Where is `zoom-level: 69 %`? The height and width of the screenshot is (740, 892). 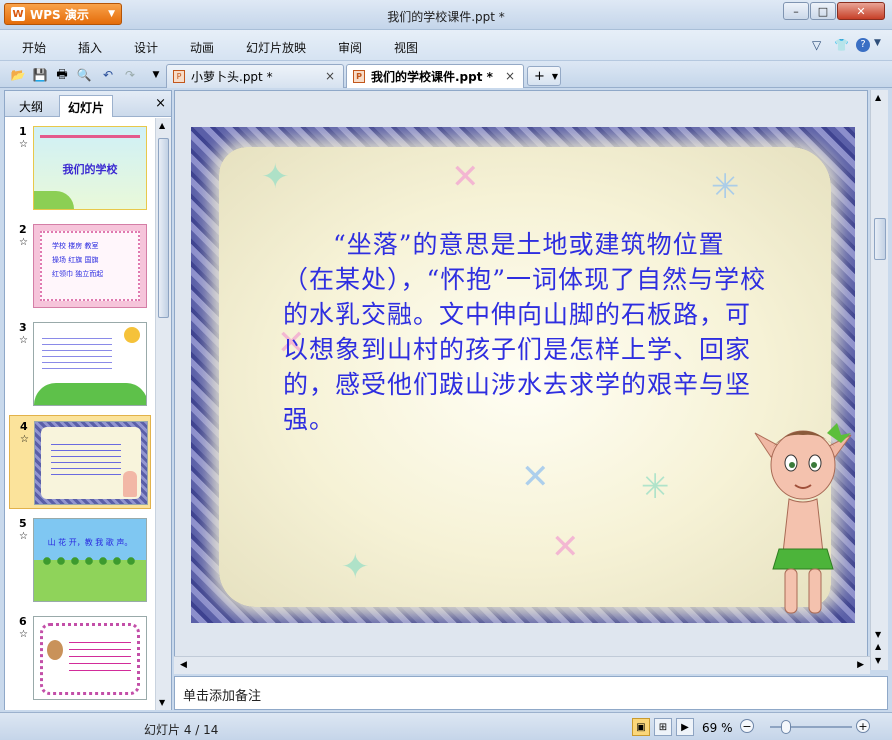
zoom-level: 69 % is located at coordinates (717, 728).